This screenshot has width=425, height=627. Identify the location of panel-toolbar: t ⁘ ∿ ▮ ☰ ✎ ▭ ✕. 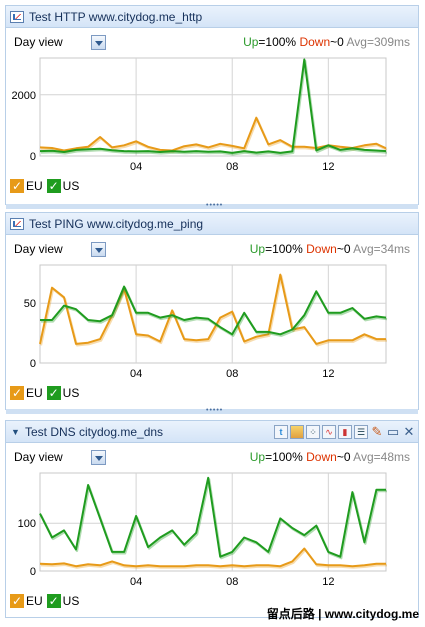
(345, 432).